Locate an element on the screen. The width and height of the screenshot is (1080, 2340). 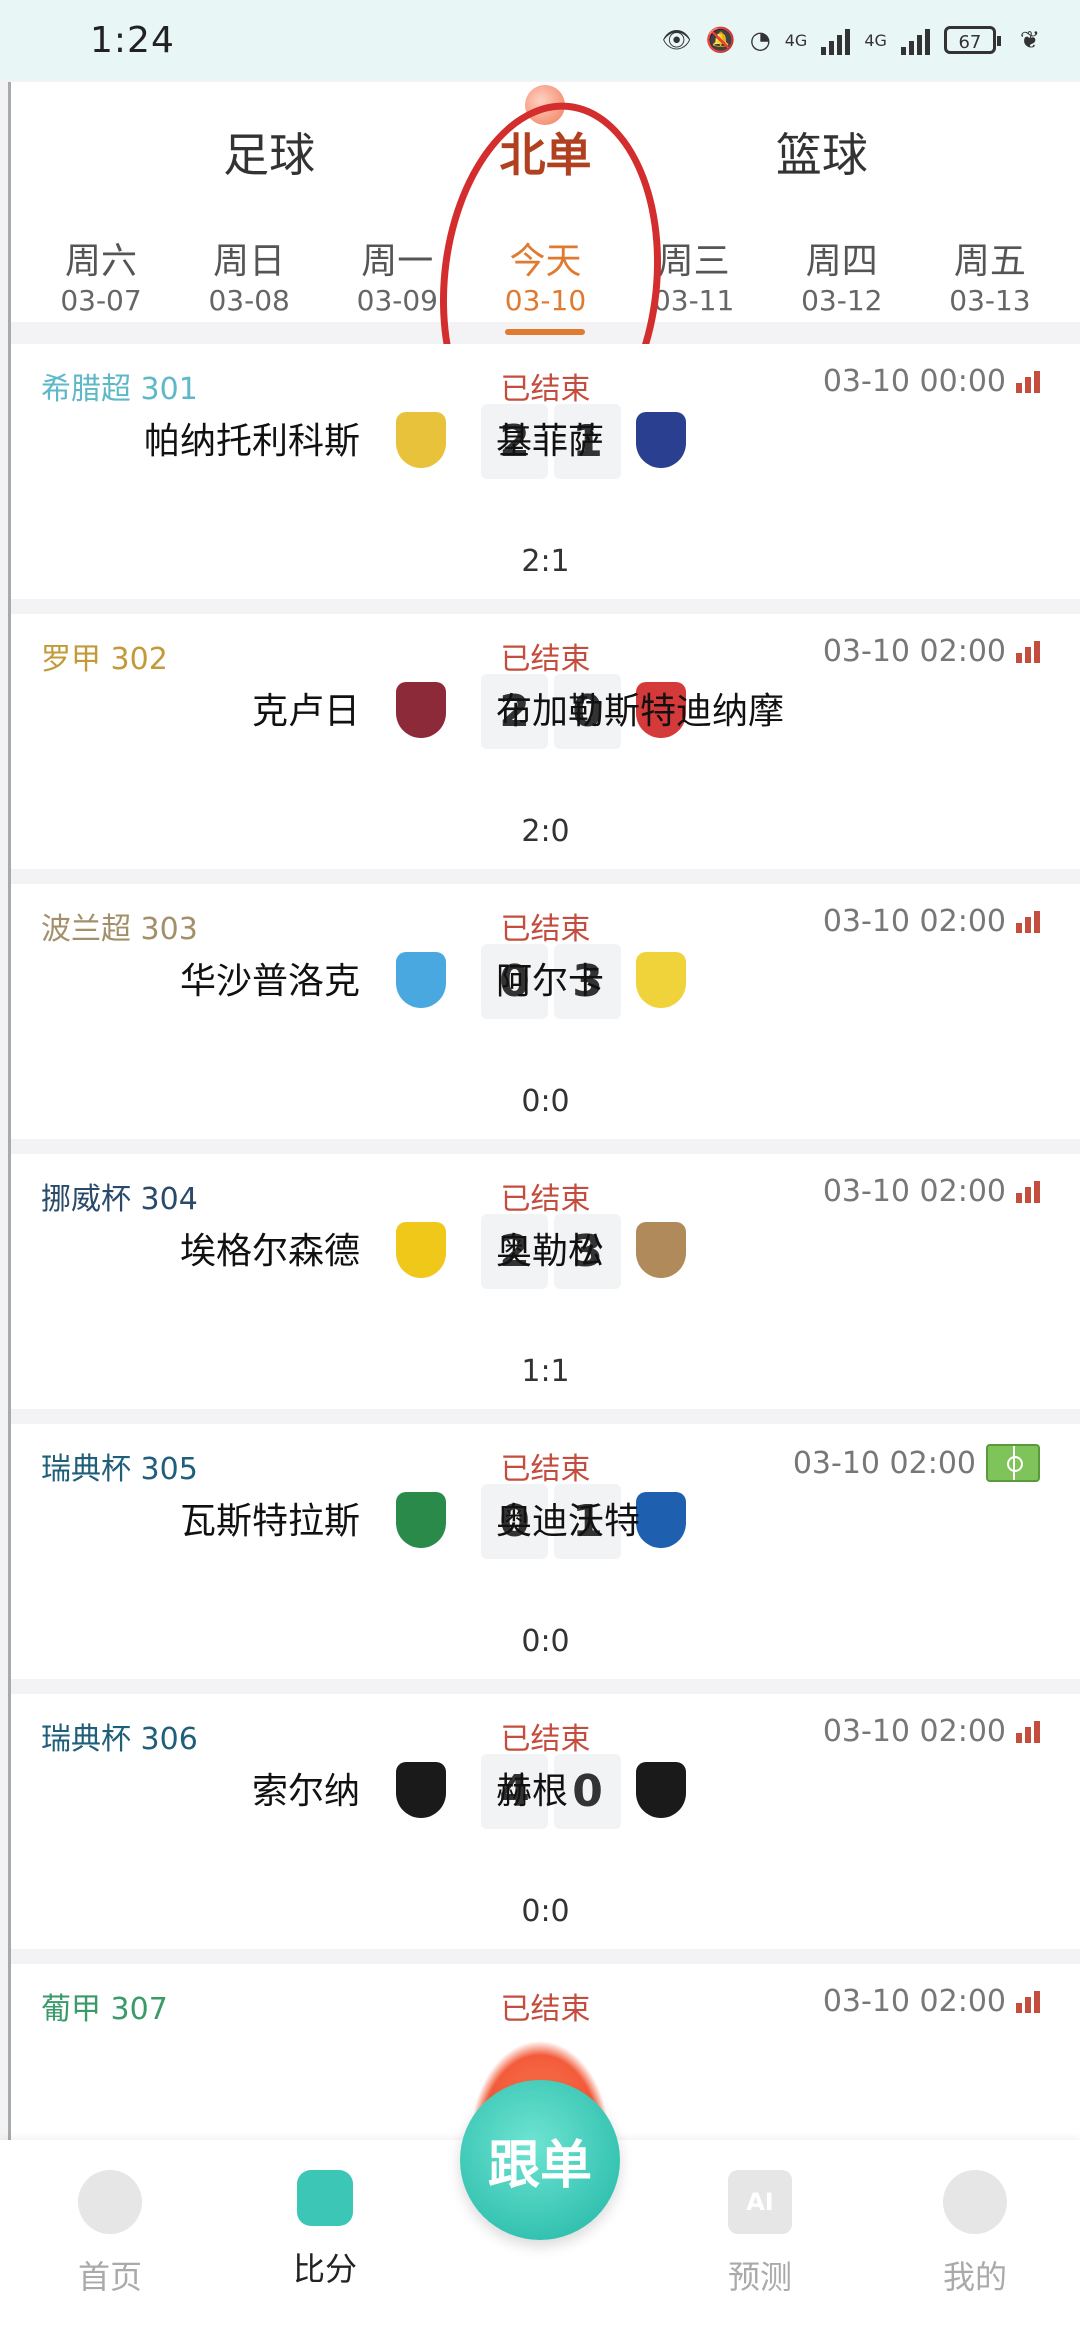
home-team: 华沙普洛克 is located at coordinates (269, 981).